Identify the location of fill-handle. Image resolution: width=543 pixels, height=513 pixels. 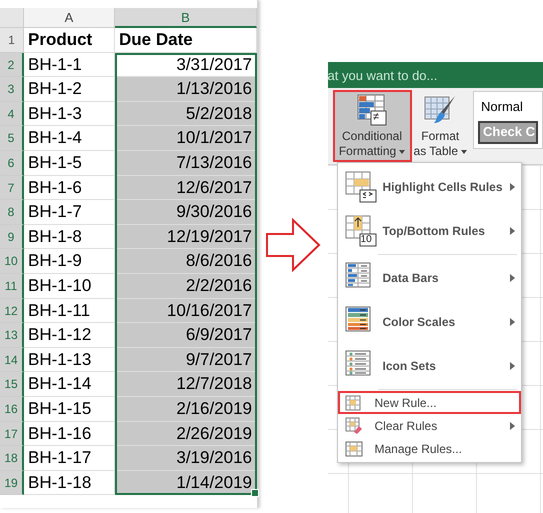
(255, 493).